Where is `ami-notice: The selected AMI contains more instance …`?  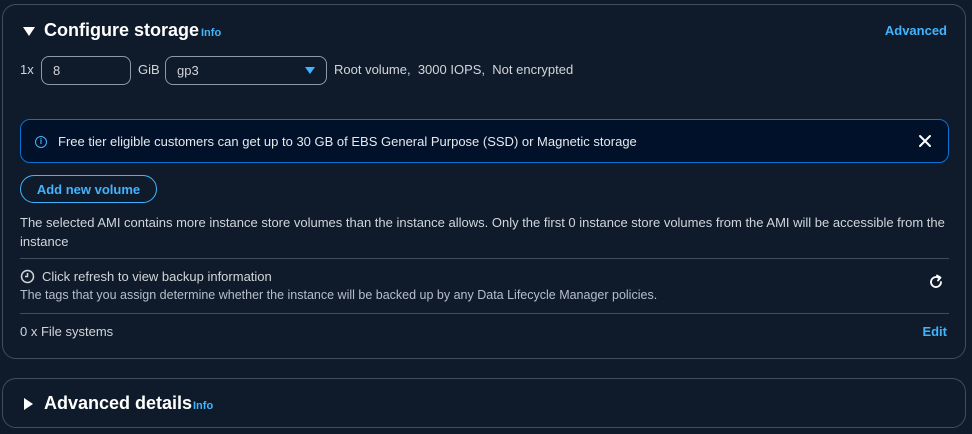 ami-notice: The selected AMI contains more instance … is located at coordinates (482, 232).